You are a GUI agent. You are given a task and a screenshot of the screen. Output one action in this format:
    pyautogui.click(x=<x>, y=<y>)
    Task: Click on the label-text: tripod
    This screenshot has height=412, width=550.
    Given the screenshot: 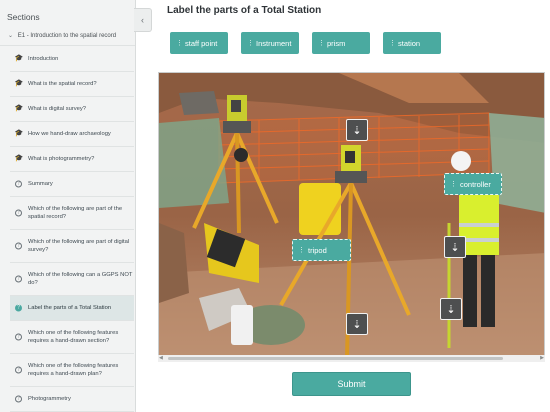 What is the action you would take?
    pyautogui.click(x=317, y=250)
    